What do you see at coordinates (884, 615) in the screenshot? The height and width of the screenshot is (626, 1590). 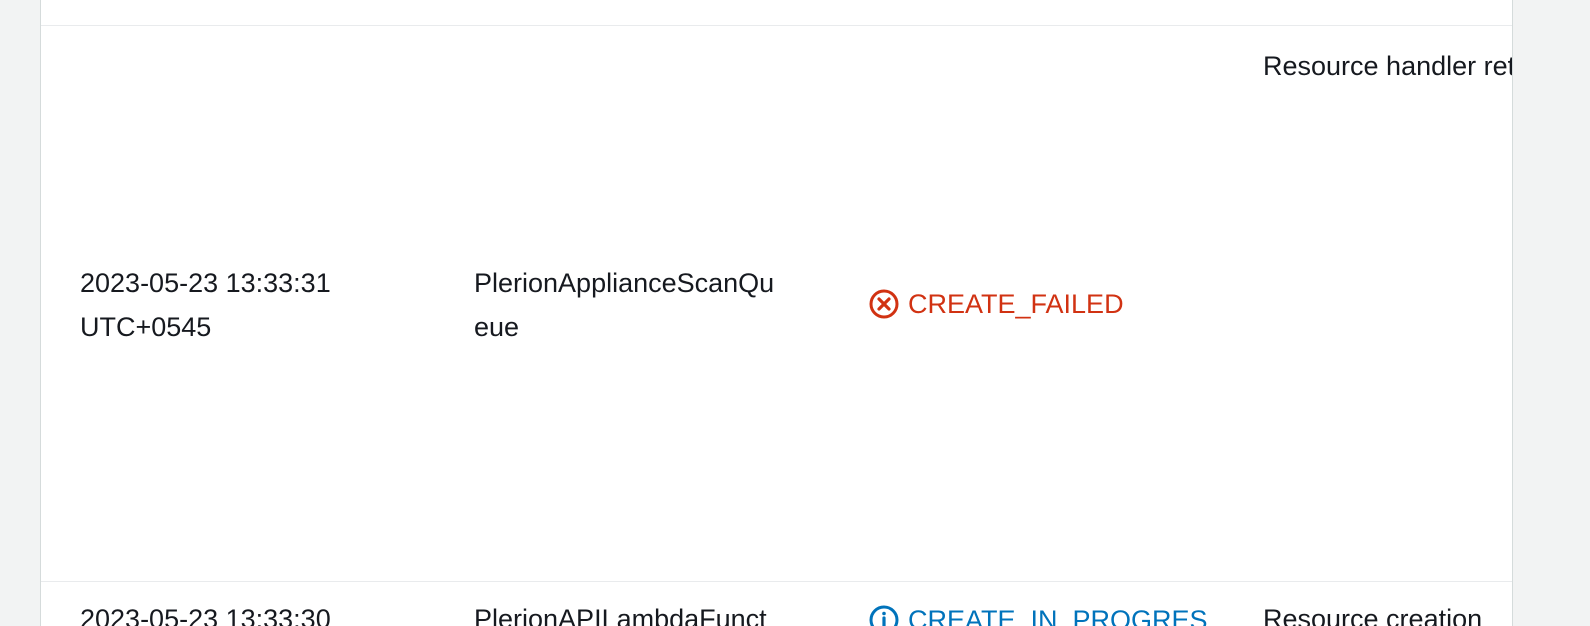 I see `info-circle-icon` at bounding box center [884, 615].